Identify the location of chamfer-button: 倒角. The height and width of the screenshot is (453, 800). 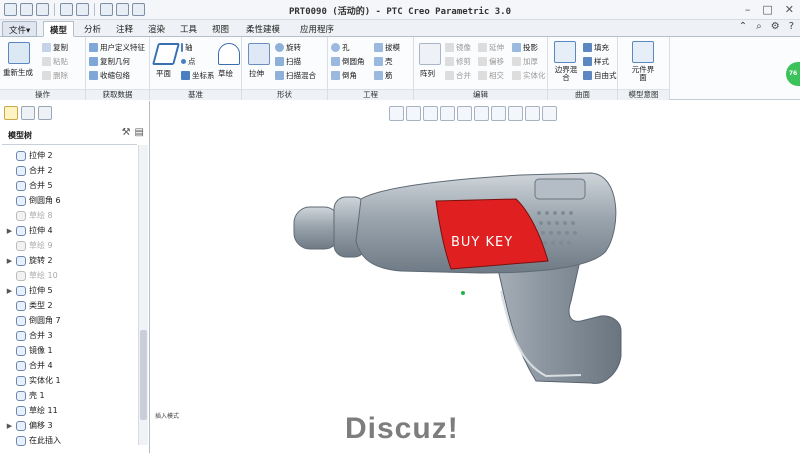
(344, 75).